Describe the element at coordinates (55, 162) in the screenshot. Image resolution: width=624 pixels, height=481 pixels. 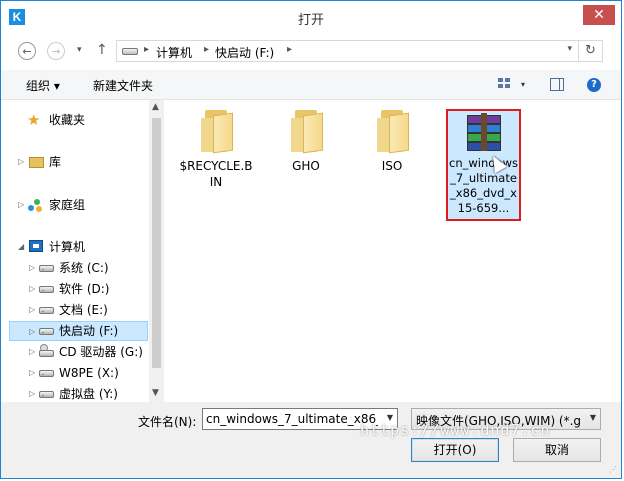
I see `sidebar-item-label: 库` at that location.